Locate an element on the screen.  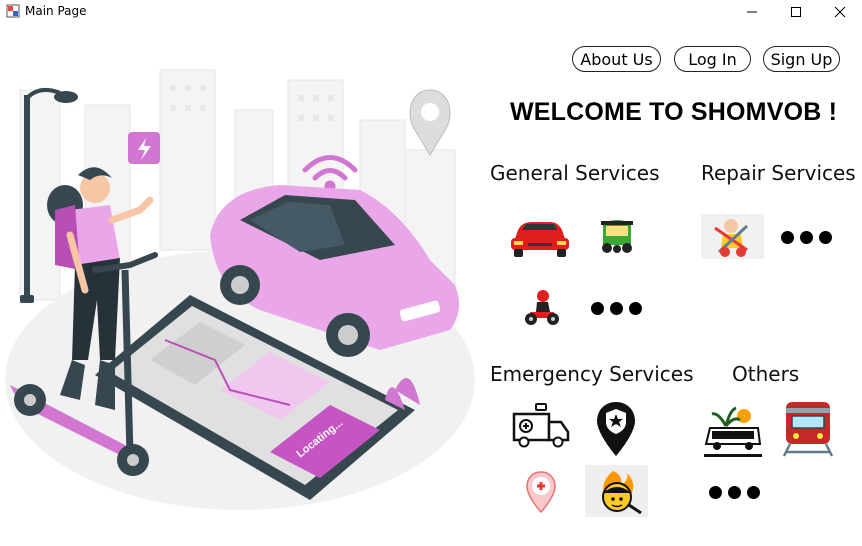
location-pin-icon is located at coordinates (430, 122).